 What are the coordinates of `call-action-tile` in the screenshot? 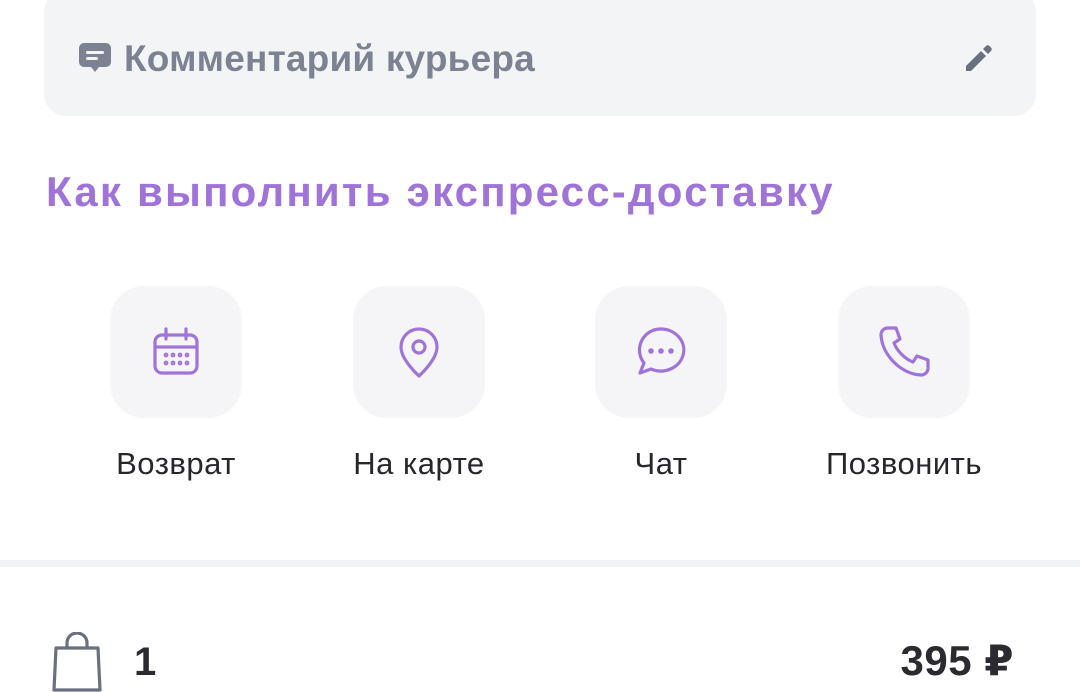 It's located at (904, 352).